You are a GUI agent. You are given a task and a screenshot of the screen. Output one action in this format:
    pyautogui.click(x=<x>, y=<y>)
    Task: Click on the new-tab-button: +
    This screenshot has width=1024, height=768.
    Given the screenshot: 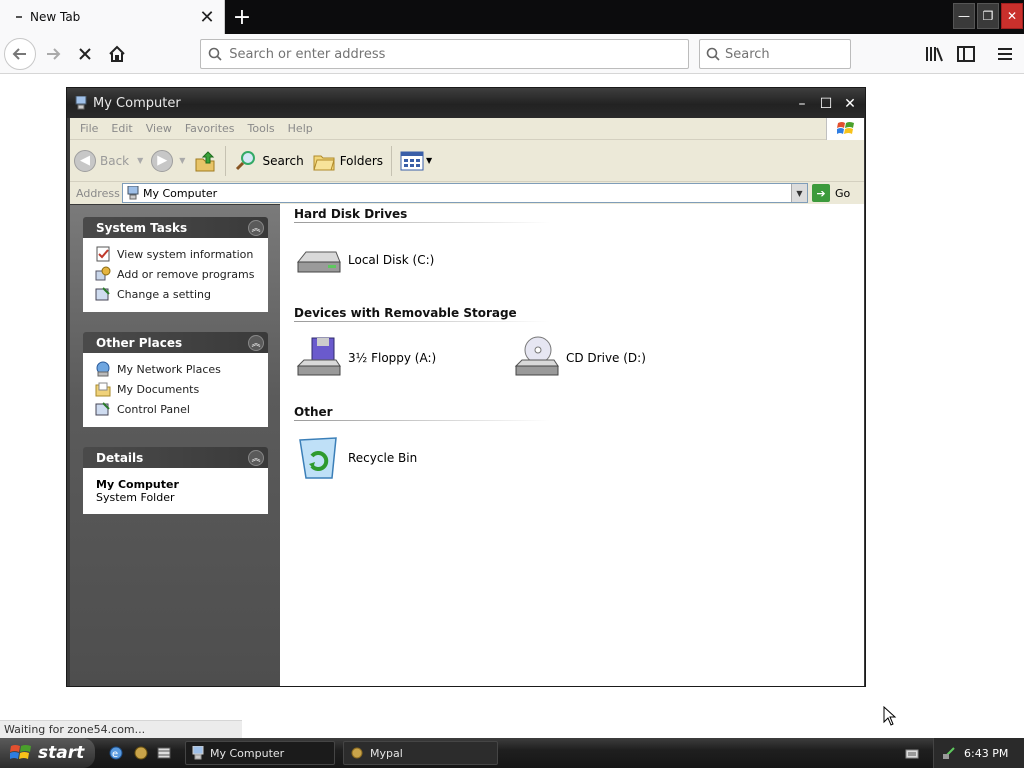 What is the action you would take?
    pyautogui.click(x=242, y=17)
    